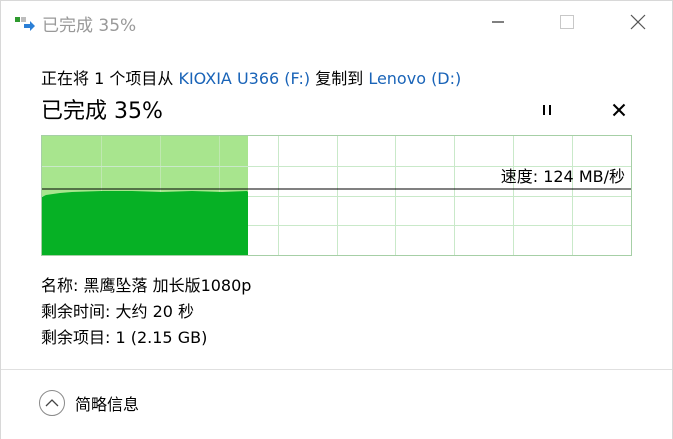  Describe the element at coordinates (102, 111) in the screenshot. I see `progress-title: 已完成 35%` at that location.